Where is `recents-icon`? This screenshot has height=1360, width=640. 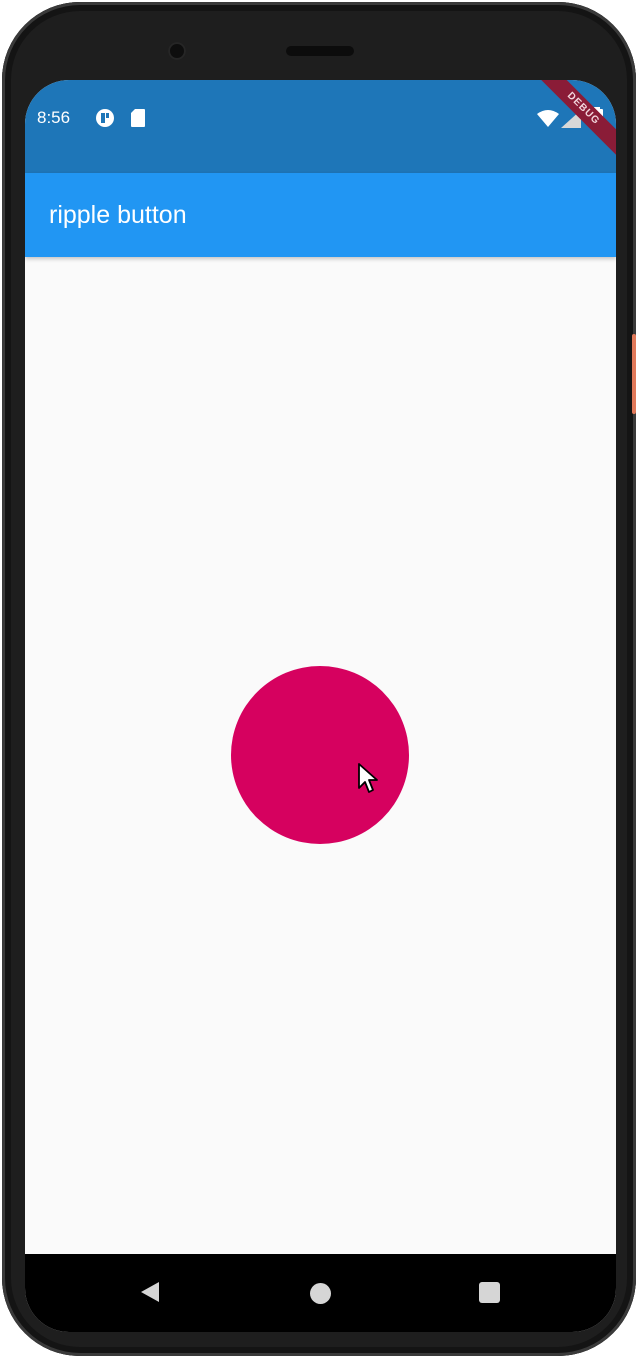
recents-icon is located at coordinates (489, 1292).